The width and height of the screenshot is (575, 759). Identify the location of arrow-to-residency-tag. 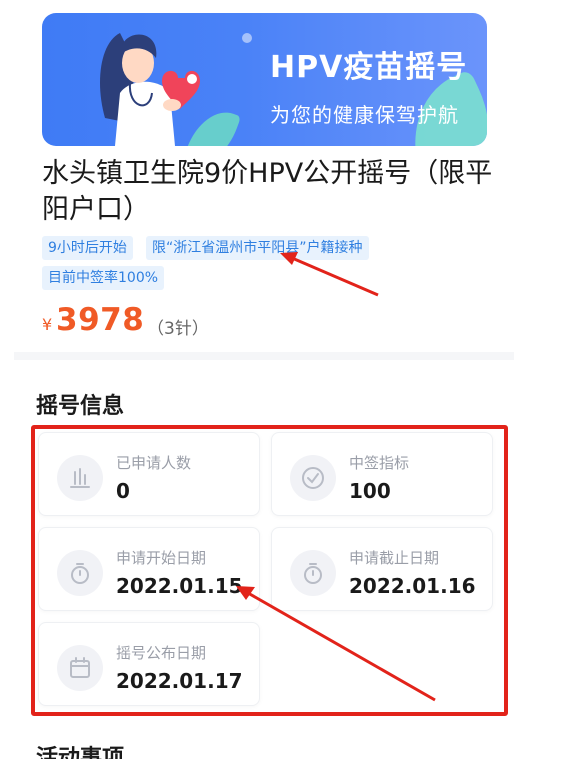
(329, 274).